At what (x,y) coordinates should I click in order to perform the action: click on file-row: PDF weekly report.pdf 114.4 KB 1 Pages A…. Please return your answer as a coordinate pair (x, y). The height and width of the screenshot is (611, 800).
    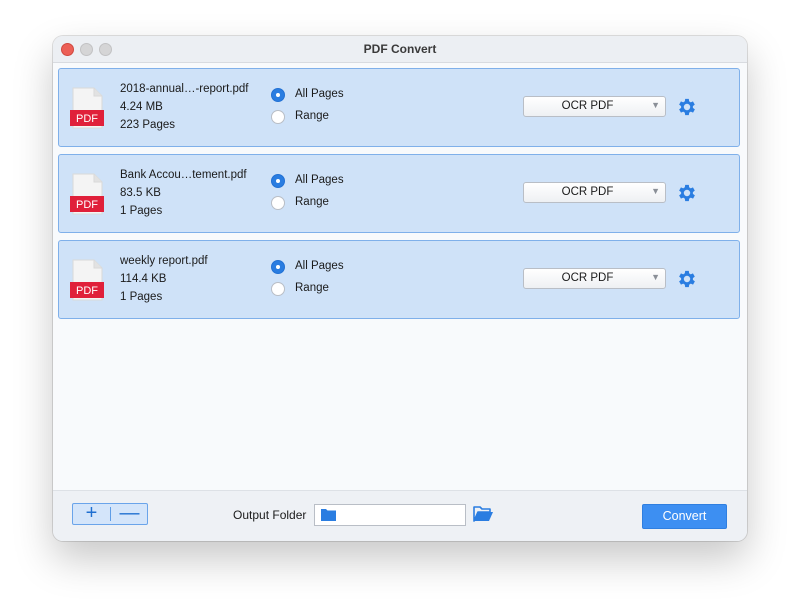
    Looking at the image, I should click on (399, 279).